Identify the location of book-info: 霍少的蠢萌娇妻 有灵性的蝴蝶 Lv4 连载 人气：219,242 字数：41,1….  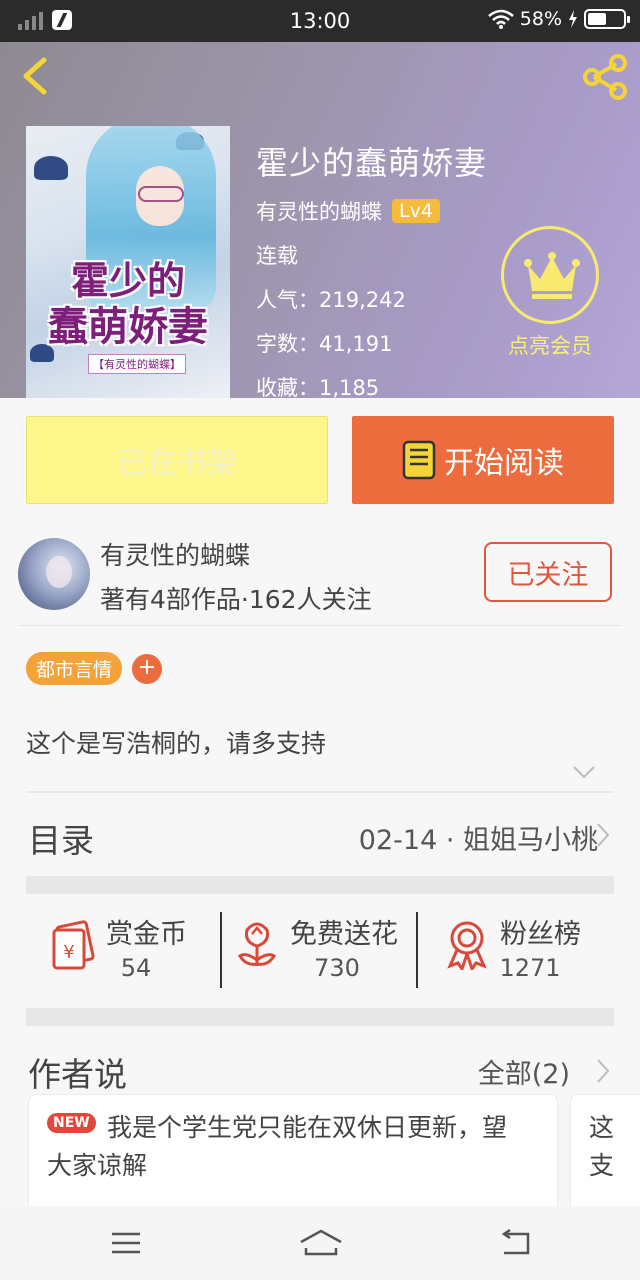
(371, 270).